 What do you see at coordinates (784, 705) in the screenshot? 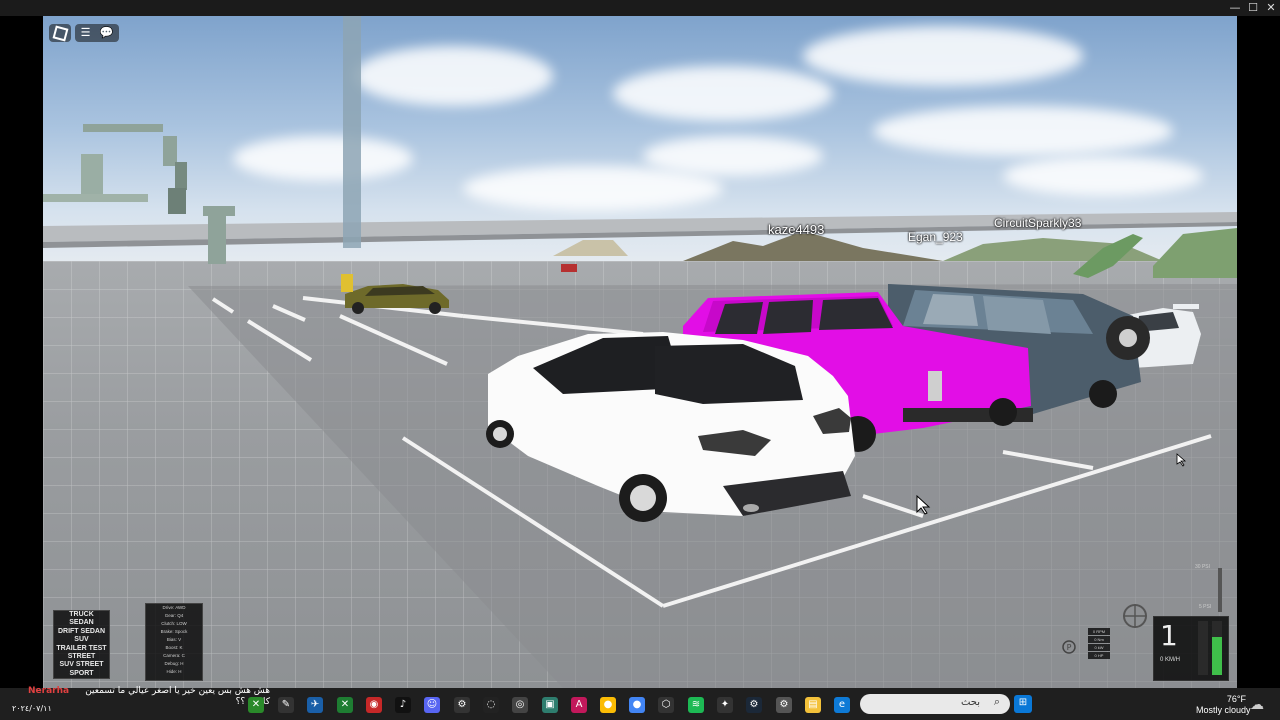
I see `settings-icon: ⚙` at bounding box center [784, 705].